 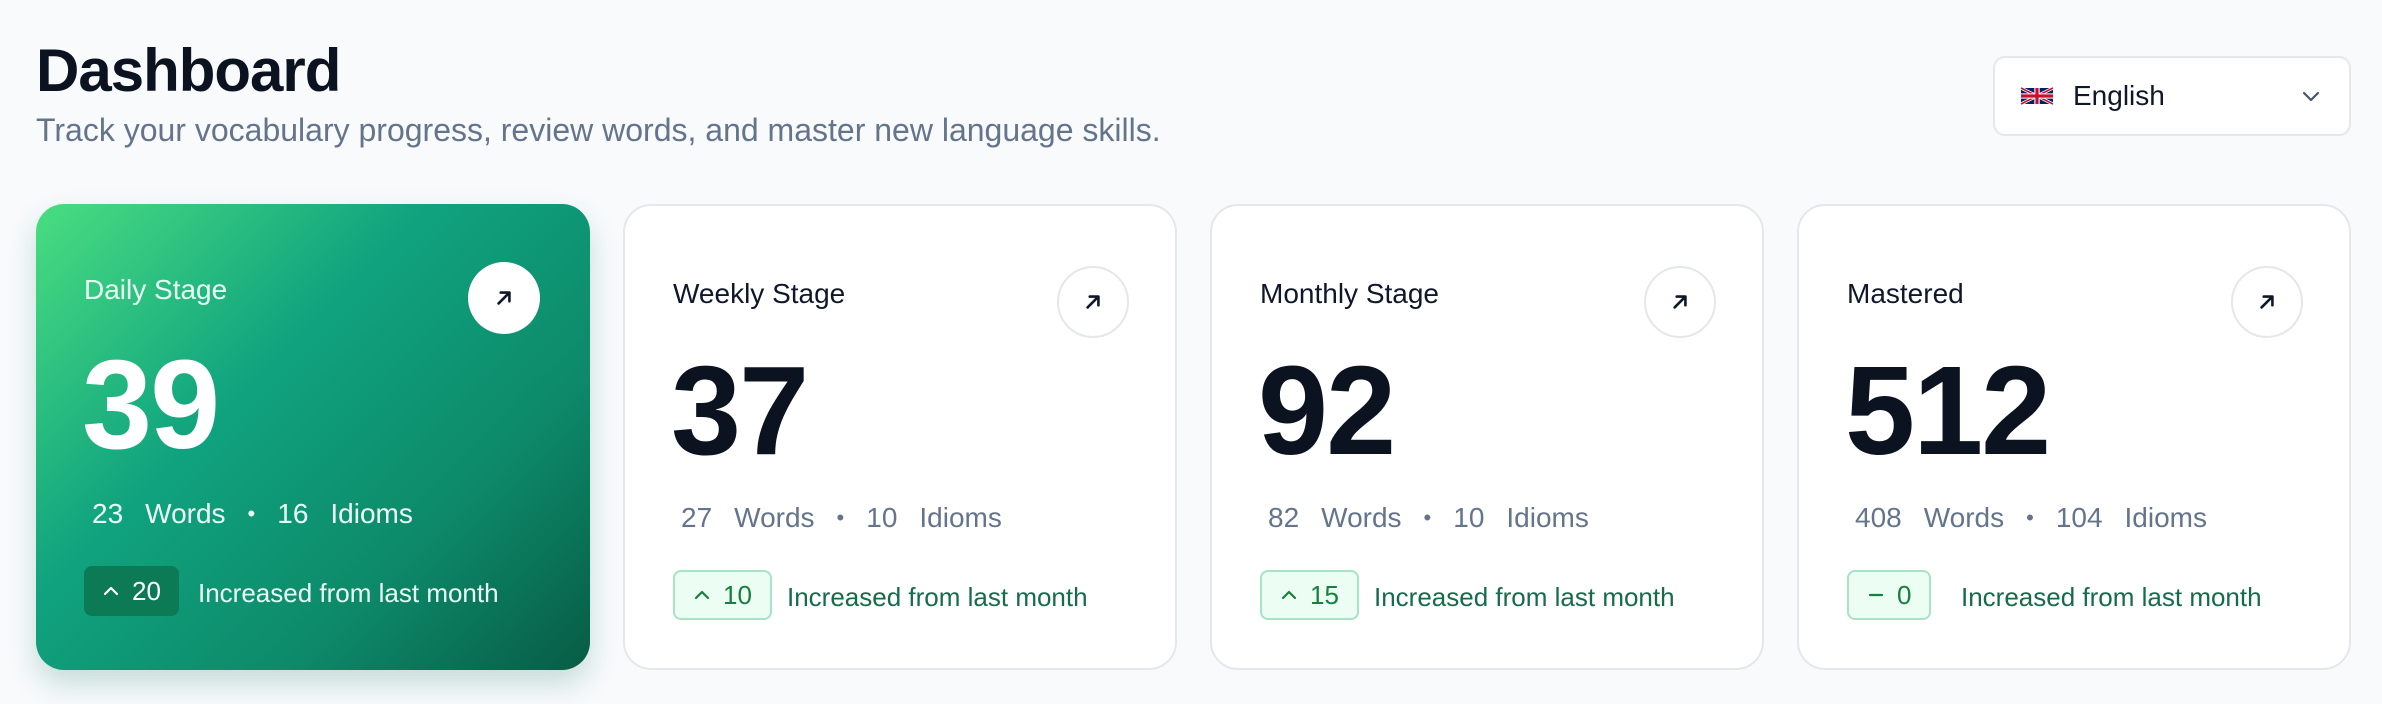 What do you see at coordinates (146, 590) in the screenshot?
I see `change-value: 20` at bounding box center [146, 590].